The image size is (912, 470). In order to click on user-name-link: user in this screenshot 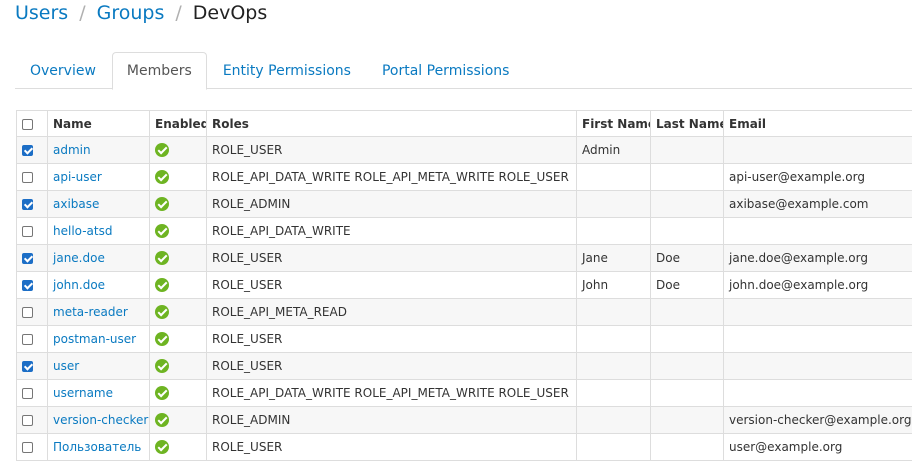, I will do `click(66, 366)`.